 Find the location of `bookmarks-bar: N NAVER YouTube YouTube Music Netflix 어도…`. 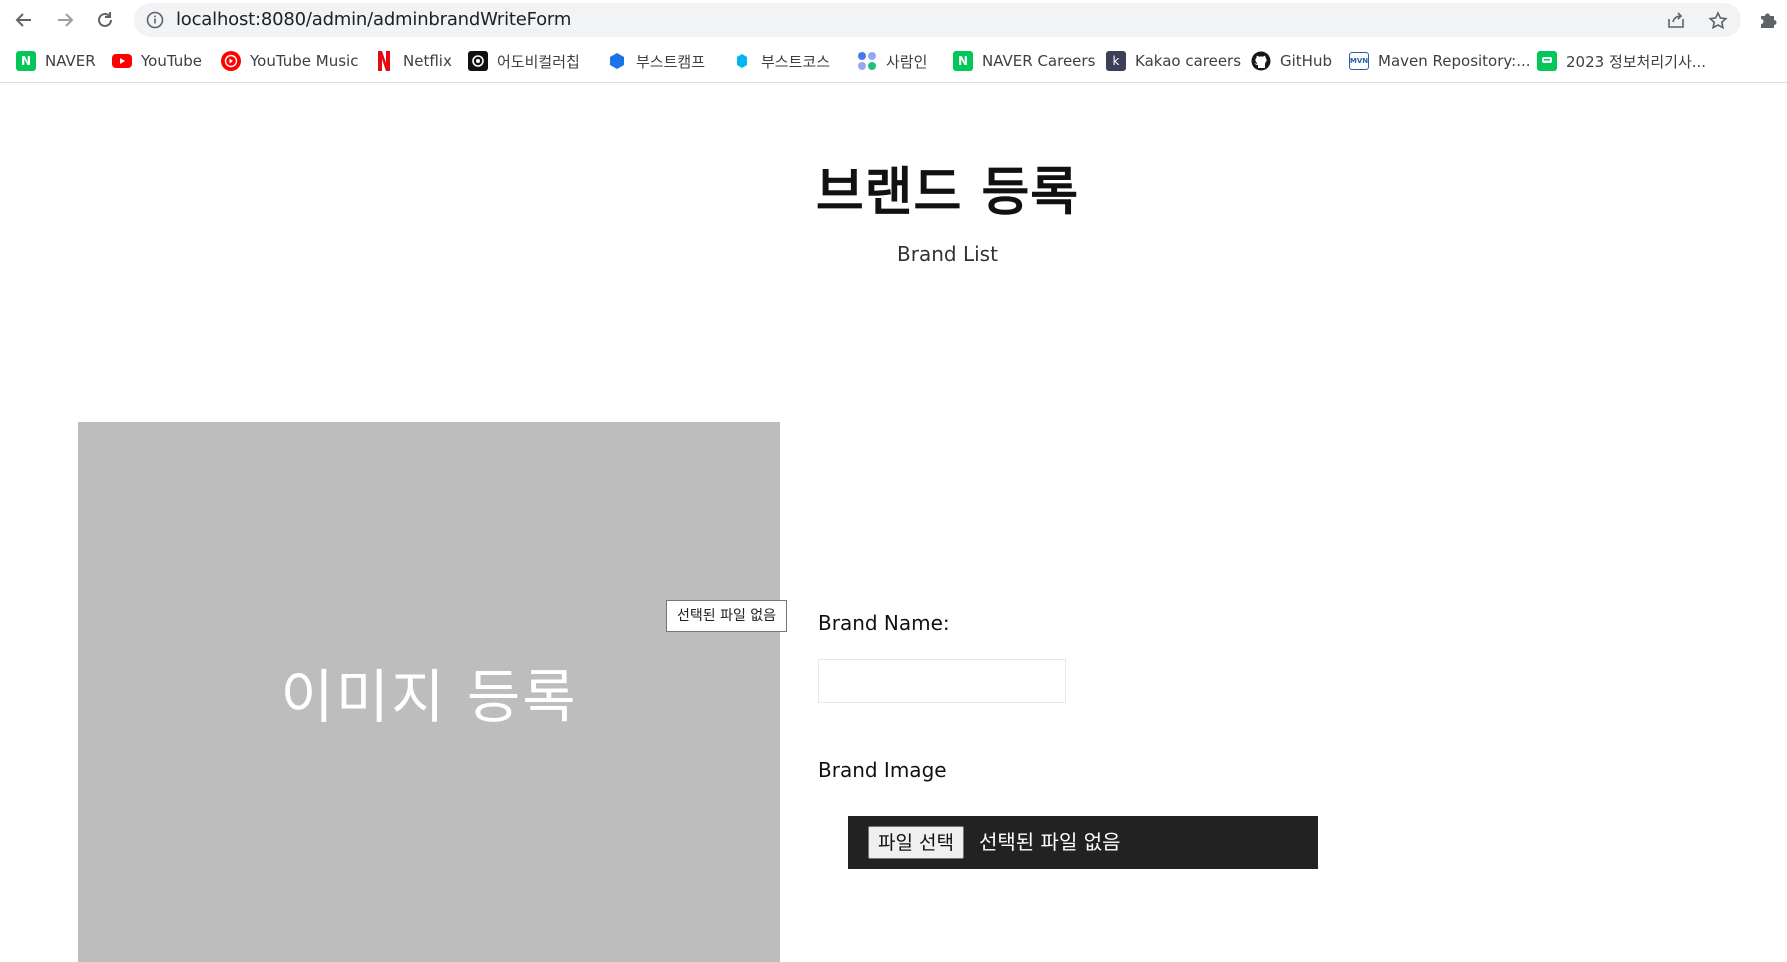

bookmarks-bar: N NAVER YouTube YouTube Music Netflix 어도… is located at coordinates (893, 61).